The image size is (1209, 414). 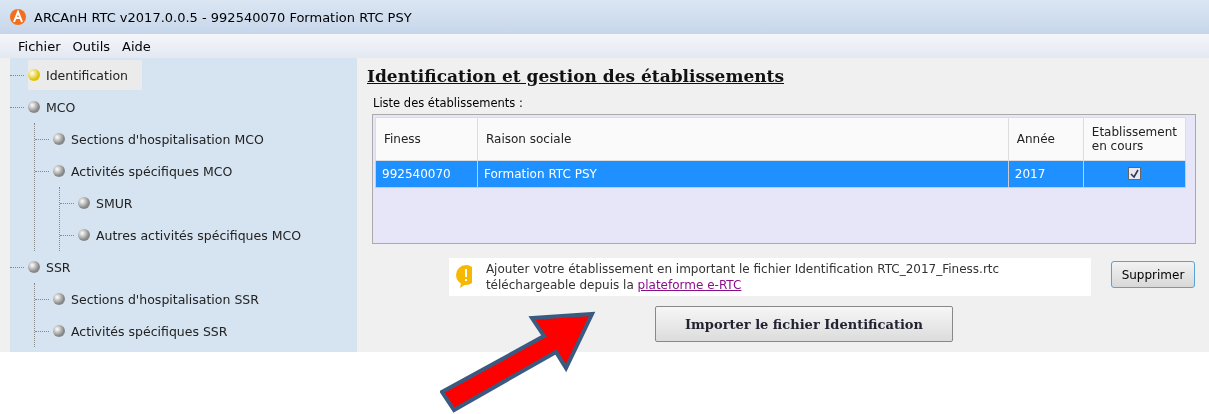 I want to click on tree-item: SMUR, so click(x=112, y=203).